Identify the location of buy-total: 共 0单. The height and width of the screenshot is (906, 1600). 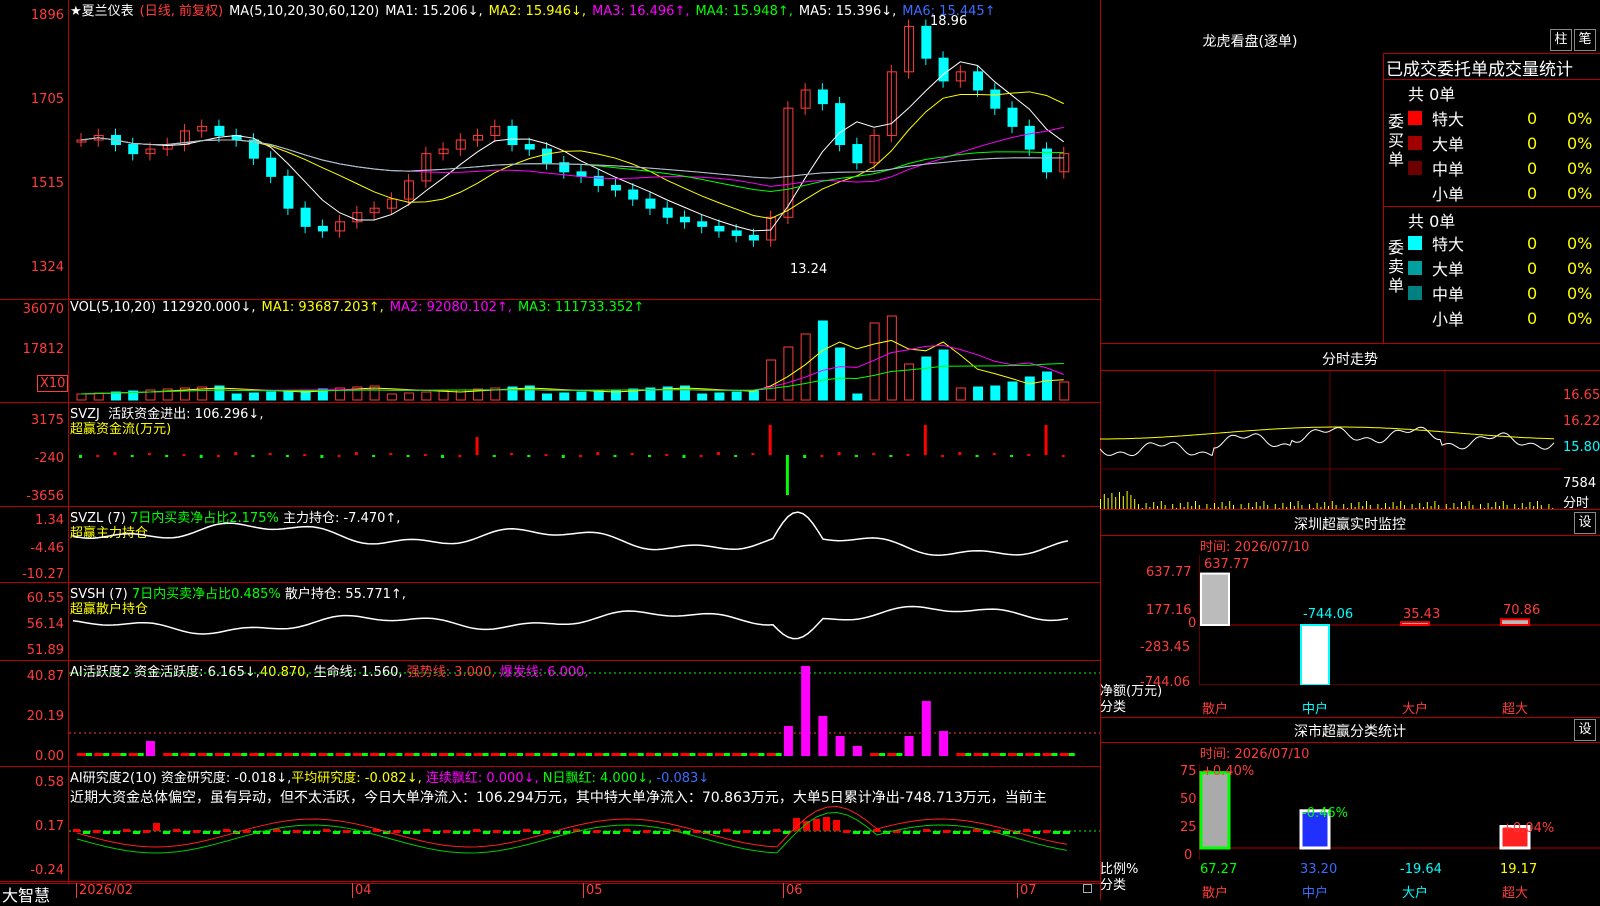
(1432, 94).